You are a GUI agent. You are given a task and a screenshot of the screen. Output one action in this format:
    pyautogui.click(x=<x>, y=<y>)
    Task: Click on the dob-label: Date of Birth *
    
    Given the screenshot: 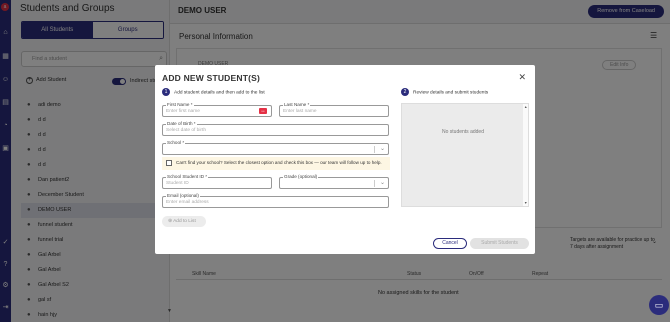 What is the action you would take?
    pyautogui.click(x=181, y=124)
    